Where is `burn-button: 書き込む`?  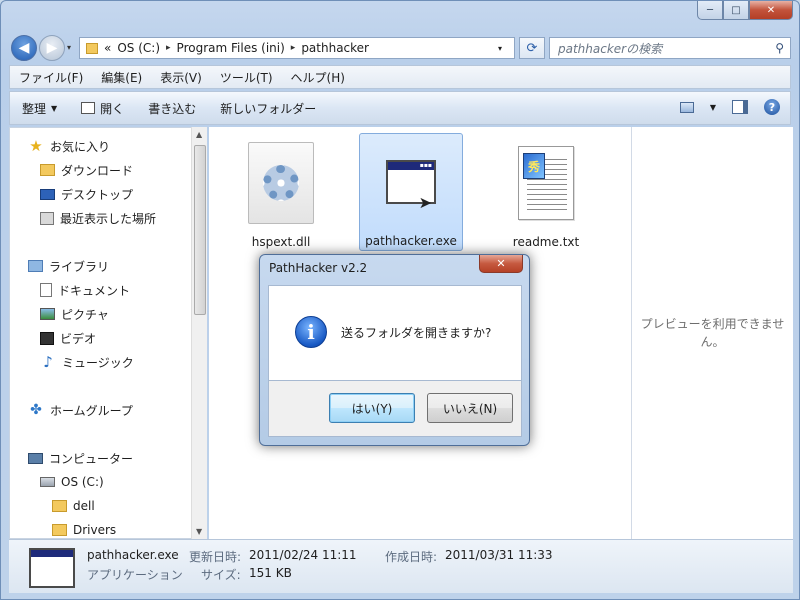
burn-button: 書き込む is located at coordinates (172, 108).